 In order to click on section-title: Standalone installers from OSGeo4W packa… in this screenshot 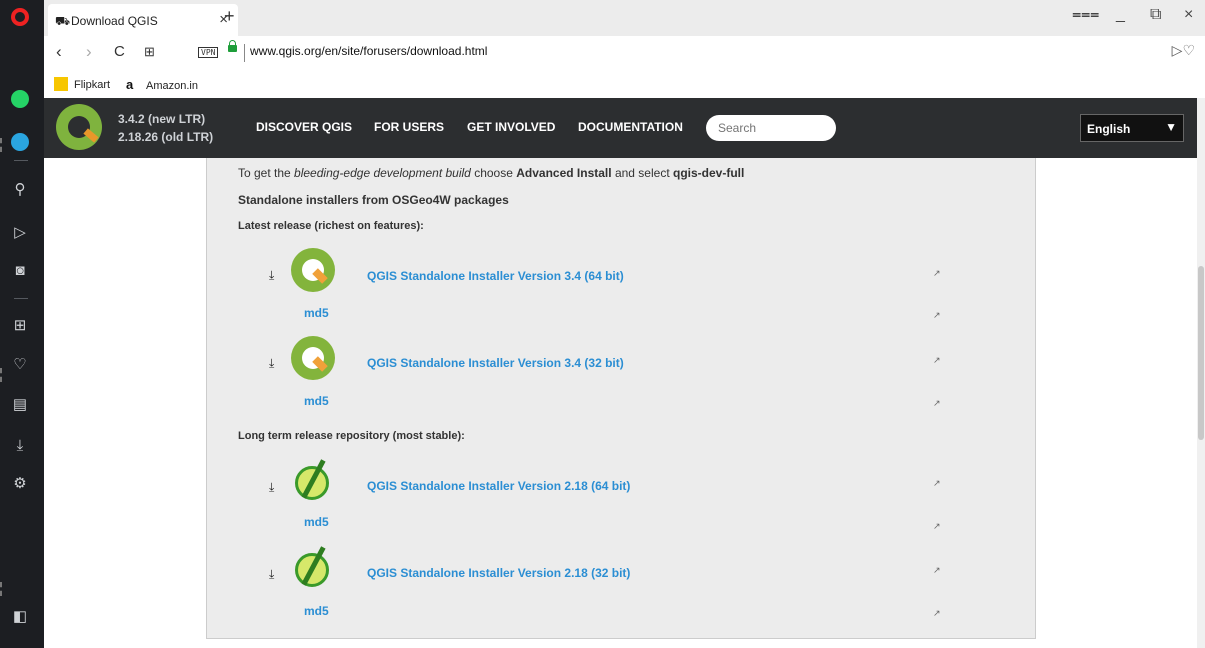, I will do `click(373, 200)`.